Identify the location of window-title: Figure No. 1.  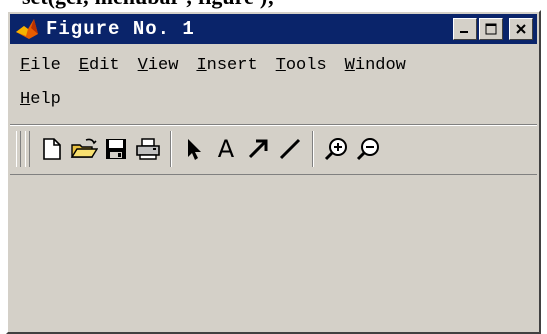
(120, 29).